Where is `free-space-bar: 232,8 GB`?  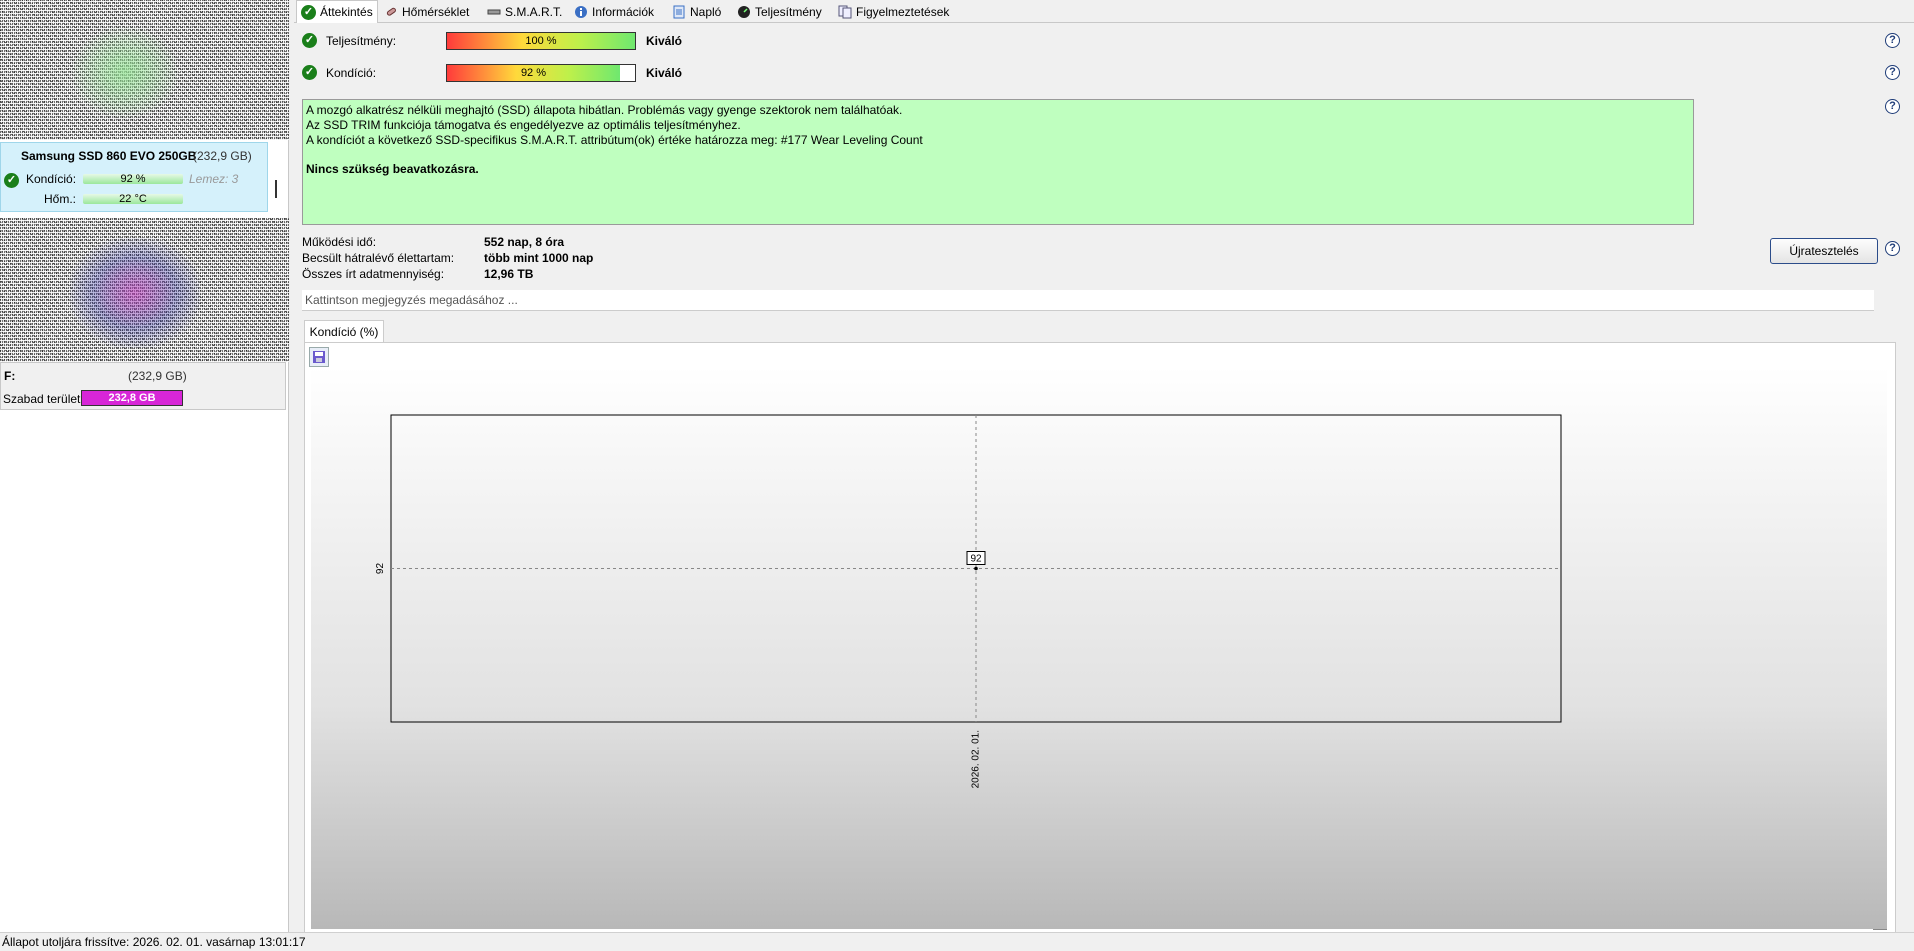 free-space-bar: 232,8 GB is located at coordinates (132, 398).